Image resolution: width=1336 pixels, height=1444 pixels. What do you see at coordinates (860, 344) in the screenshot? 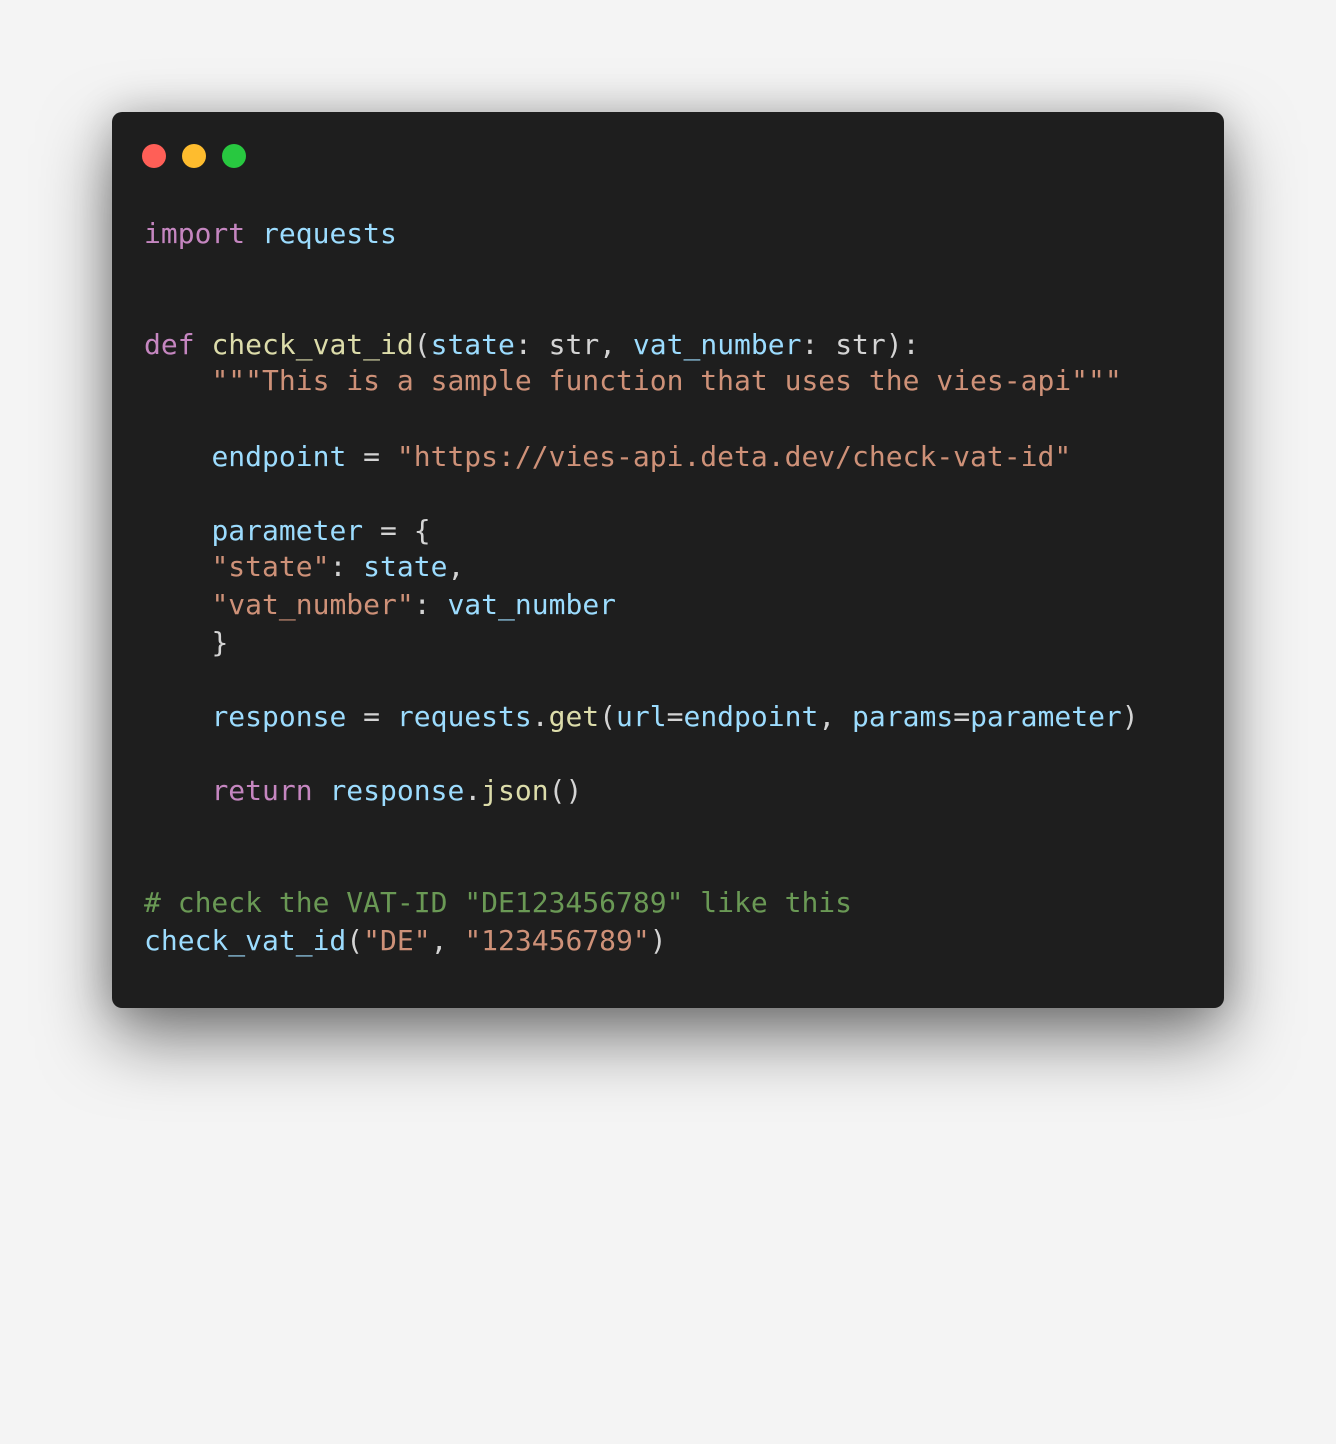
I see `type-annotation: : str):` at bounding box center [860, 344].